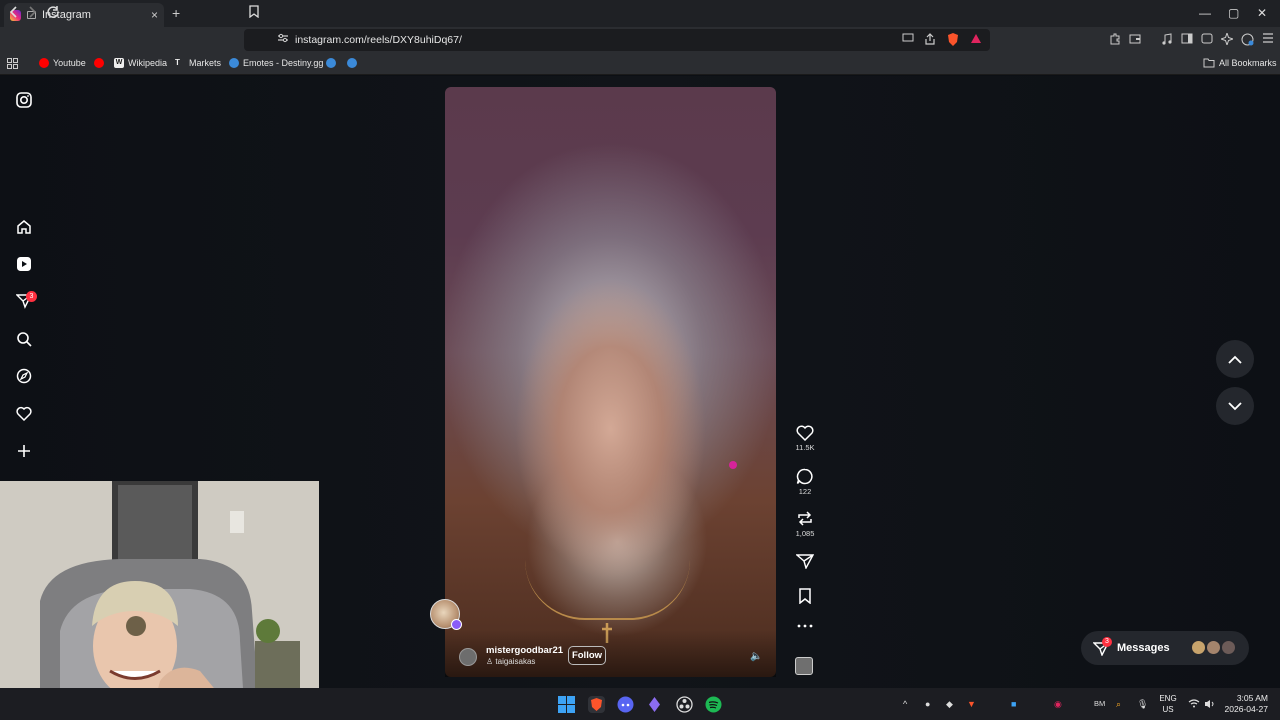  Describe the element at coordinates (625, 704) in the screenshot. I see `discord-taskbar-icon` at that location.